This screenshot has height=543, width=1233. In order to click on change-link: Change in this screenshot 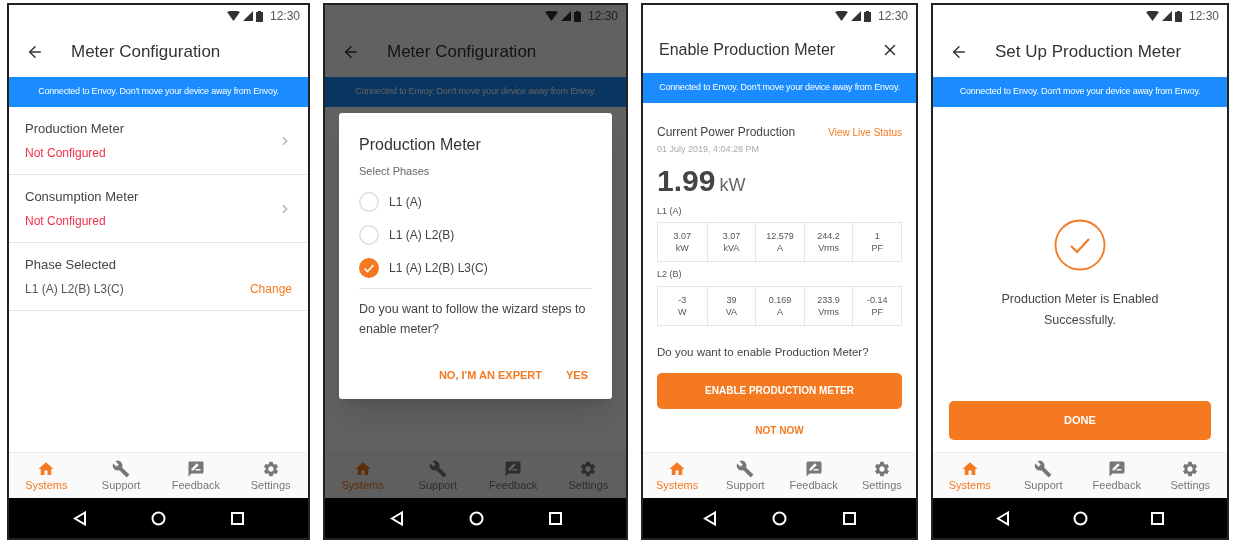, I will do `click(270, 288)`.